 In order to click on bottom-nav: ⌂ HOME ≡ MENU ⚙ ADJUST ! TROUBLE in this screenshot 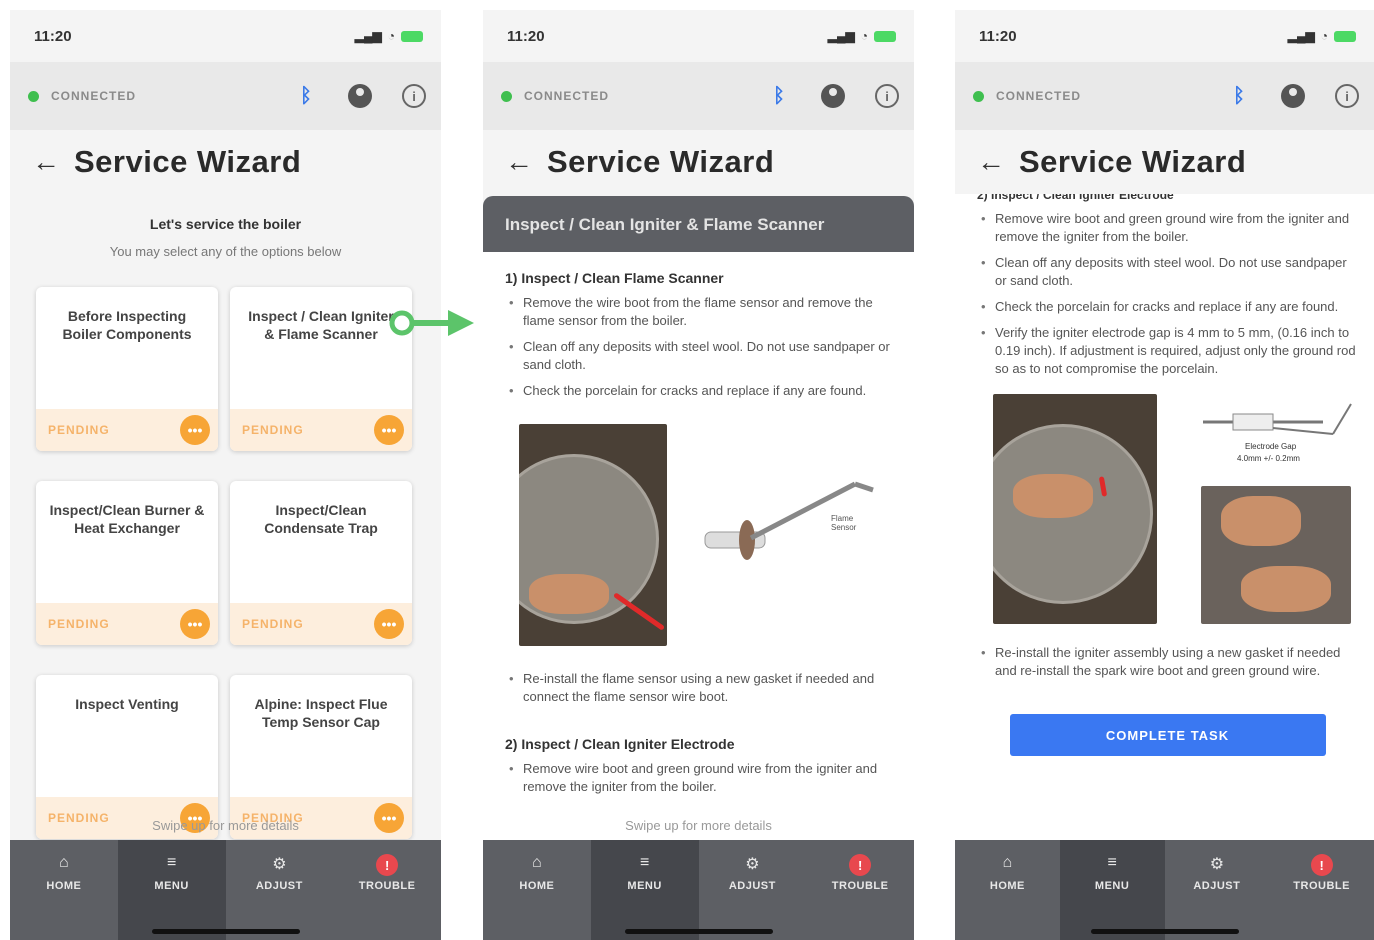, I will do `click(698, 890)`.